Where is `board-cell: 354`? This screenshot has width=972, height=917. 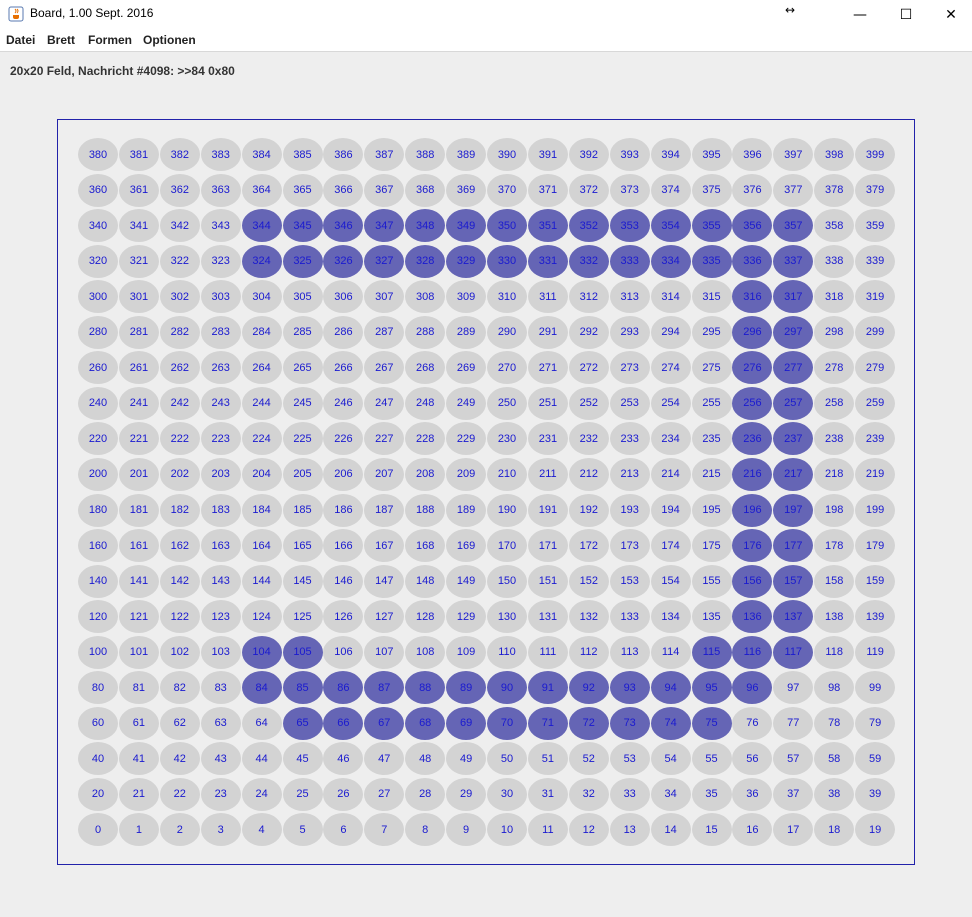 board-cell: 354 is located at coordinates (670, 226).